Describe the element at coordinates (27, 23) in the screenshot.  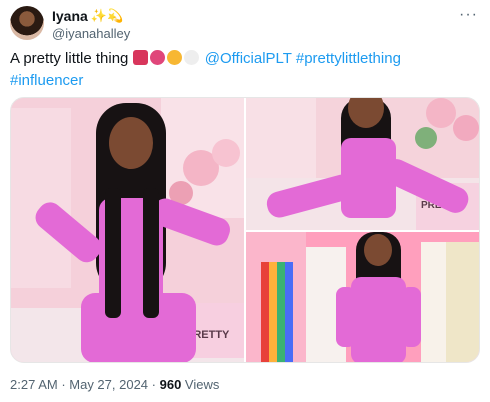
I see `avatar` at that location.